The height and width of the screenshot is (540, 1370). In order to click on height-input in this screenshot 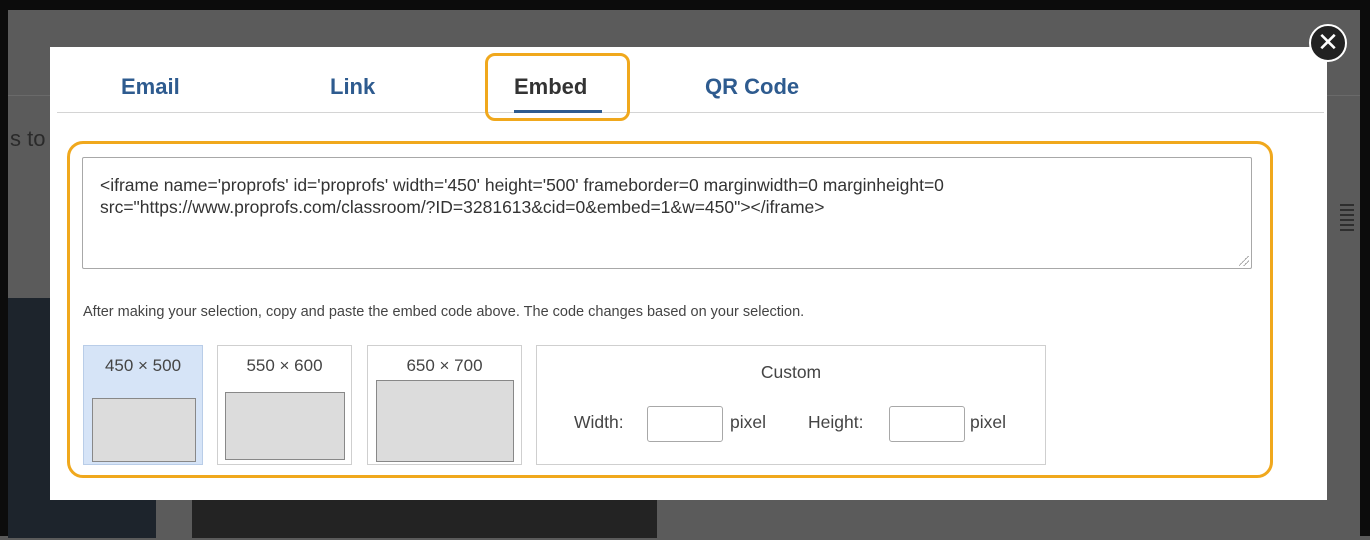, I will do `click(927, 424)`.